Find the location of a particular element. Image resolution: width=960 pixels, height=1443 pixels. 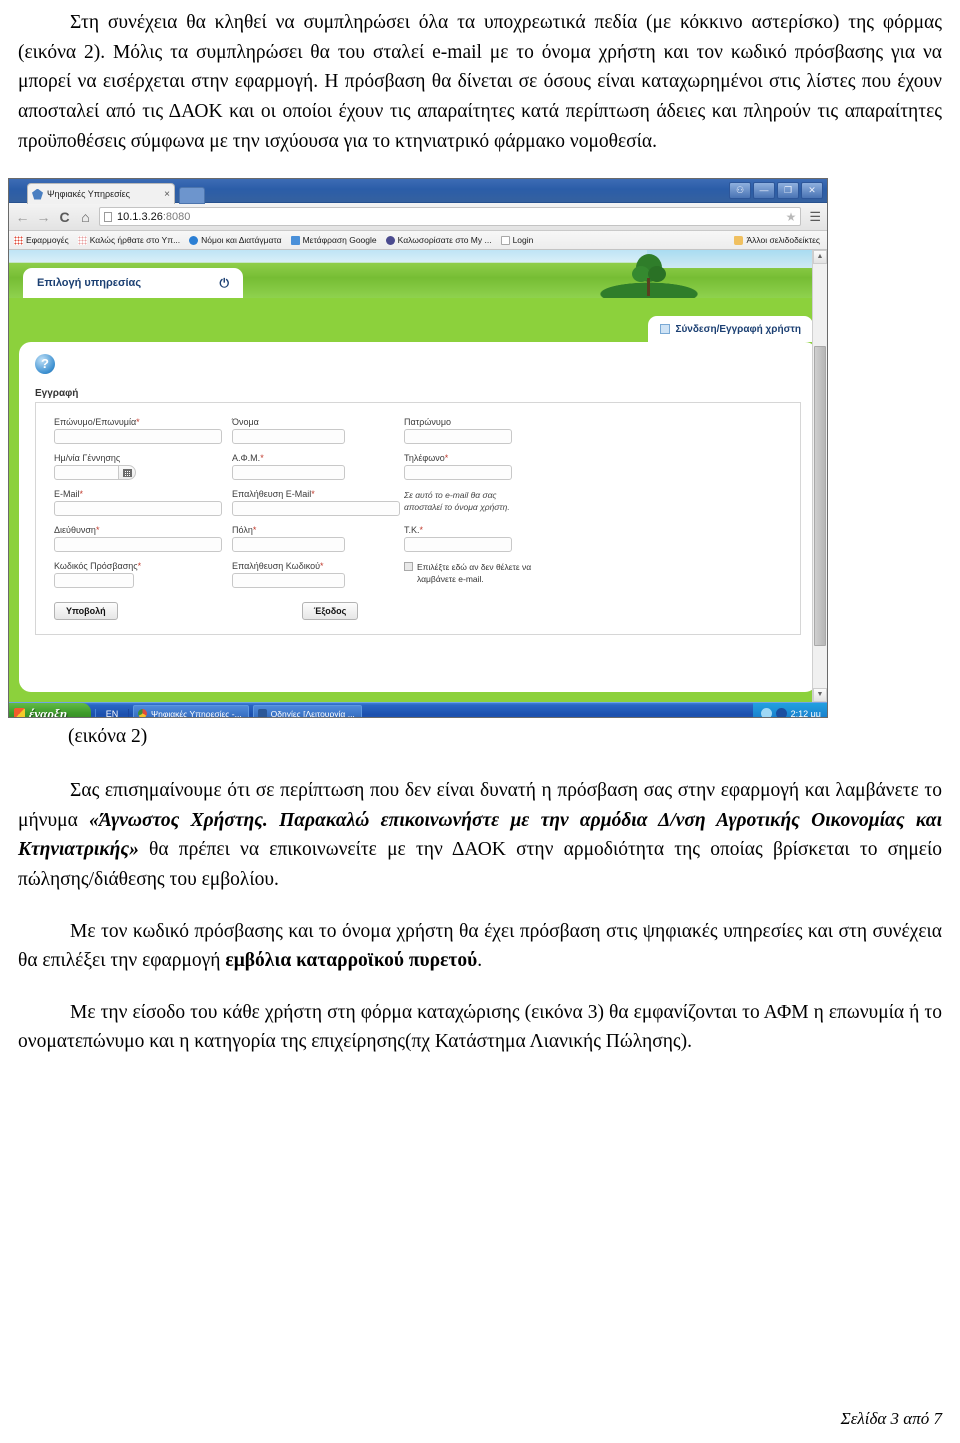

email-input is located at coordinates (138, 508).